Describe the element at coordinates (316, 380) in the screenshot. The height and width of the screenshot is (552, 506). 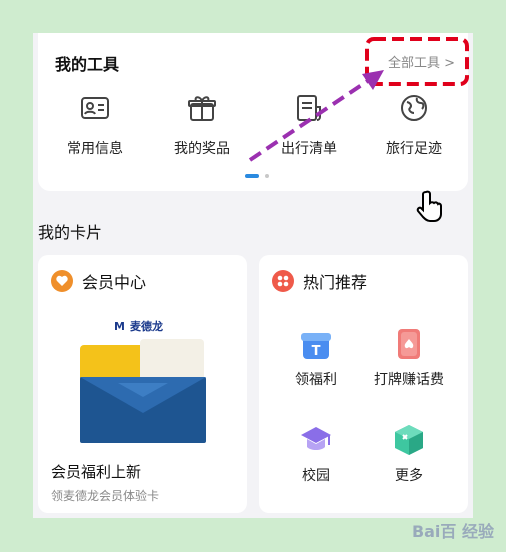
I see `hot-item-label: 领福利` at that location.